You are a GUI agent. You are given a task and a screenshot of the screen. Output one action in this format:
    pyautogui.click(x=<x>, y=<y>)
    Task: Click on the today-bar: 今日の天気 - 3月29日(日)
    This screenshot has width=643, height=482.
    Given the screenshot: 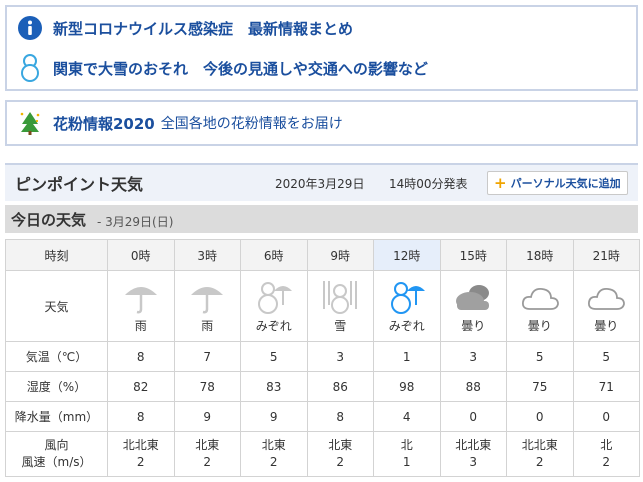 What is the action you would take?
    pyautogui.click(x=321, y=219)
    